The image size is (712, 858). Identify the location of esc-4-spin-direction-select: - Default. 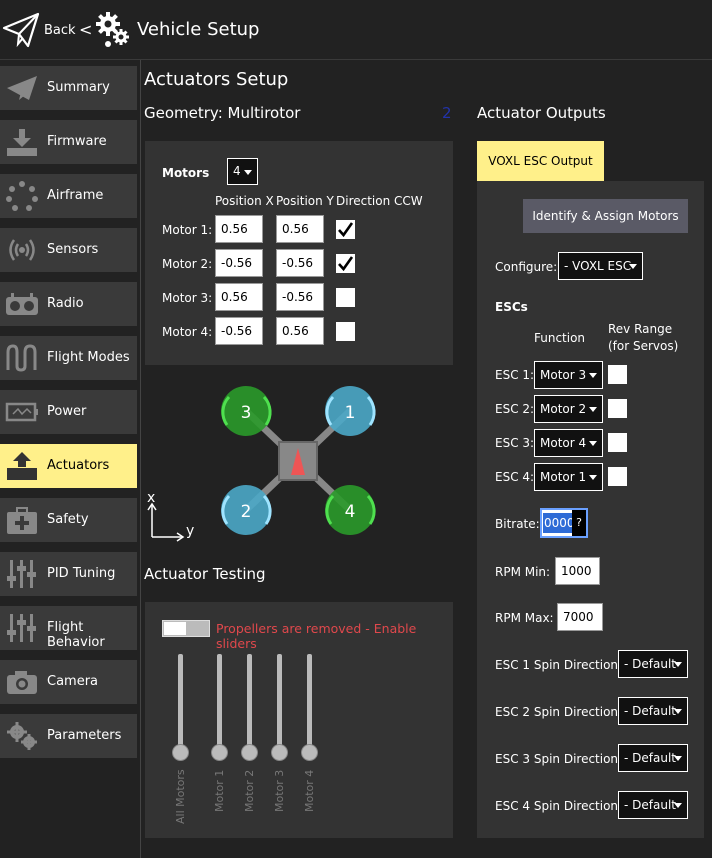
(653, 805).